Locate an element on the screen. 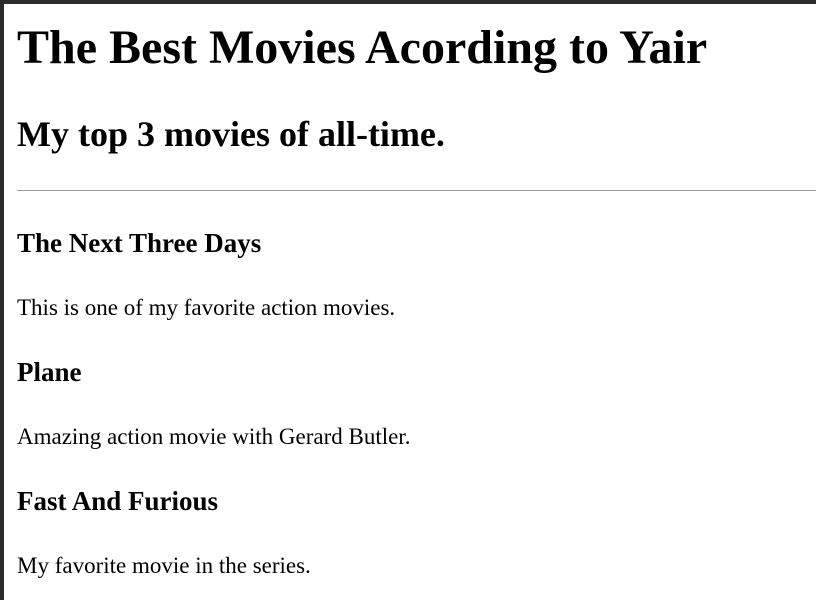 This screenshot has width=816, height=600. section-divider is located at coordinates (416, 190).